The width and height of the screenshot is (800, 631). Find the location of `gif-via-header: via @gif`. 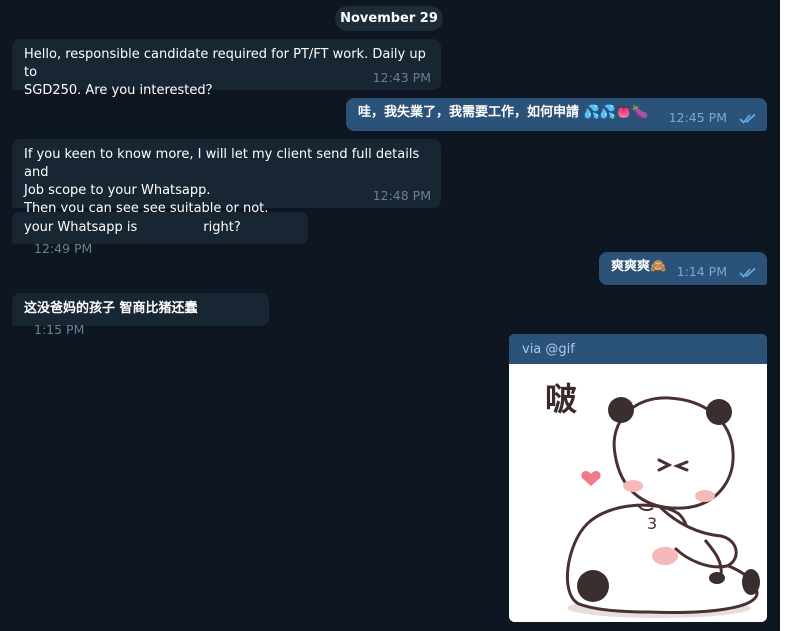

gif-via-header: via @gif is located at coordinates (638, 349).